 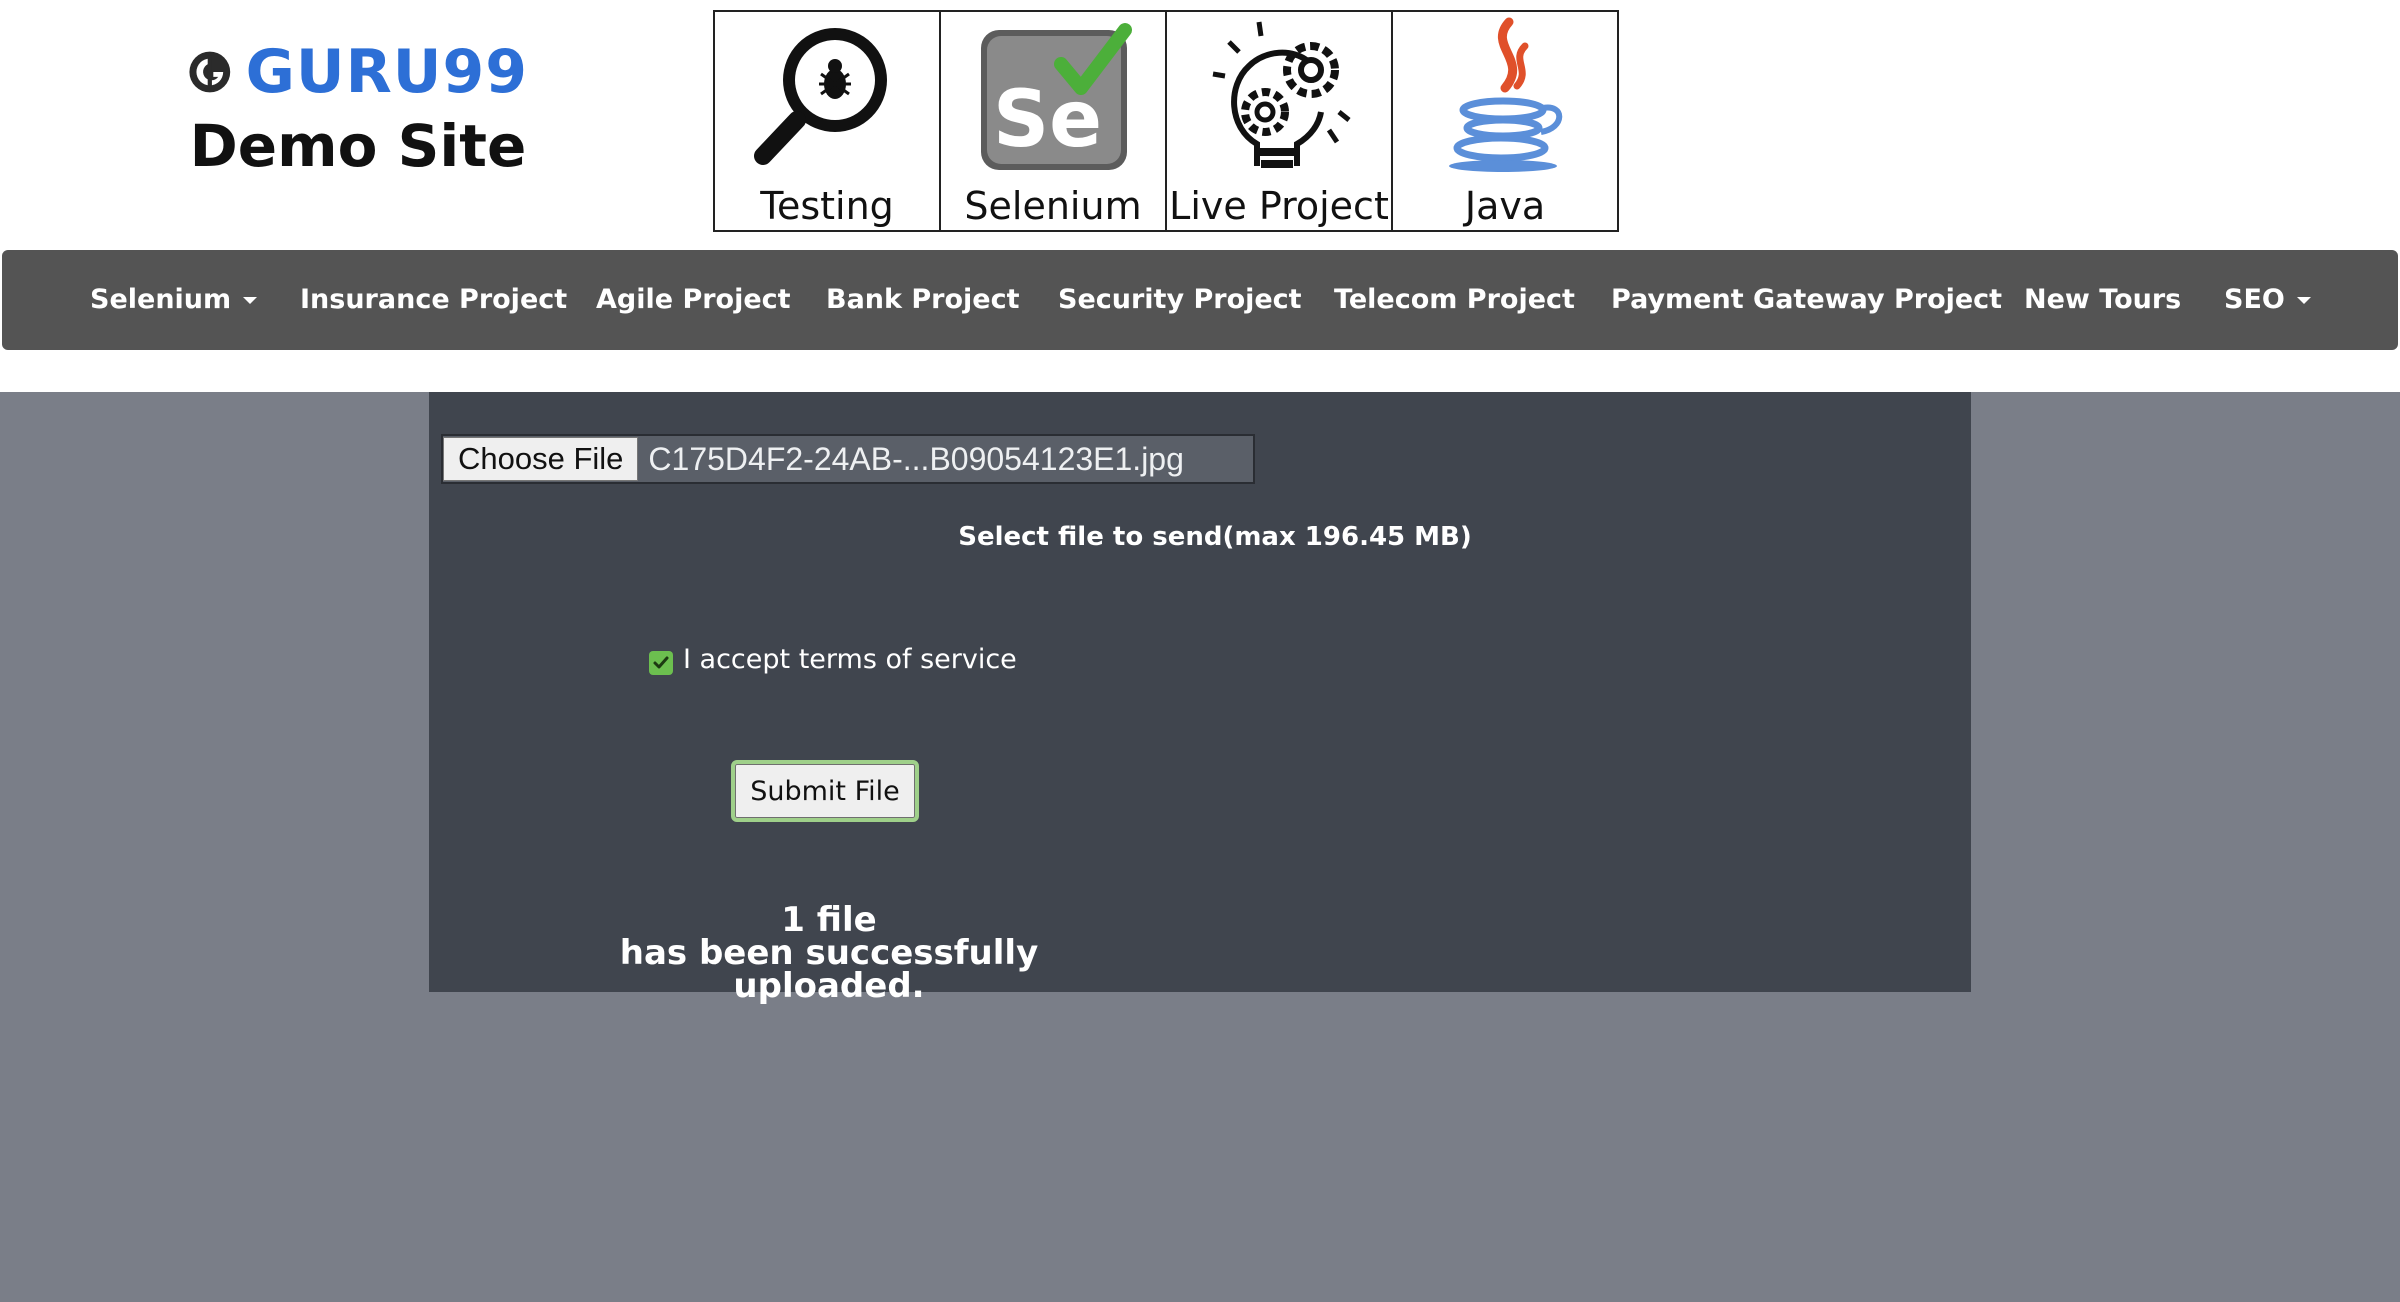 What do you see at coordinates (1180, 299) in the screenshot?
I see `nav-item-security-project: Security Project` at bounding box center [1180, 299].